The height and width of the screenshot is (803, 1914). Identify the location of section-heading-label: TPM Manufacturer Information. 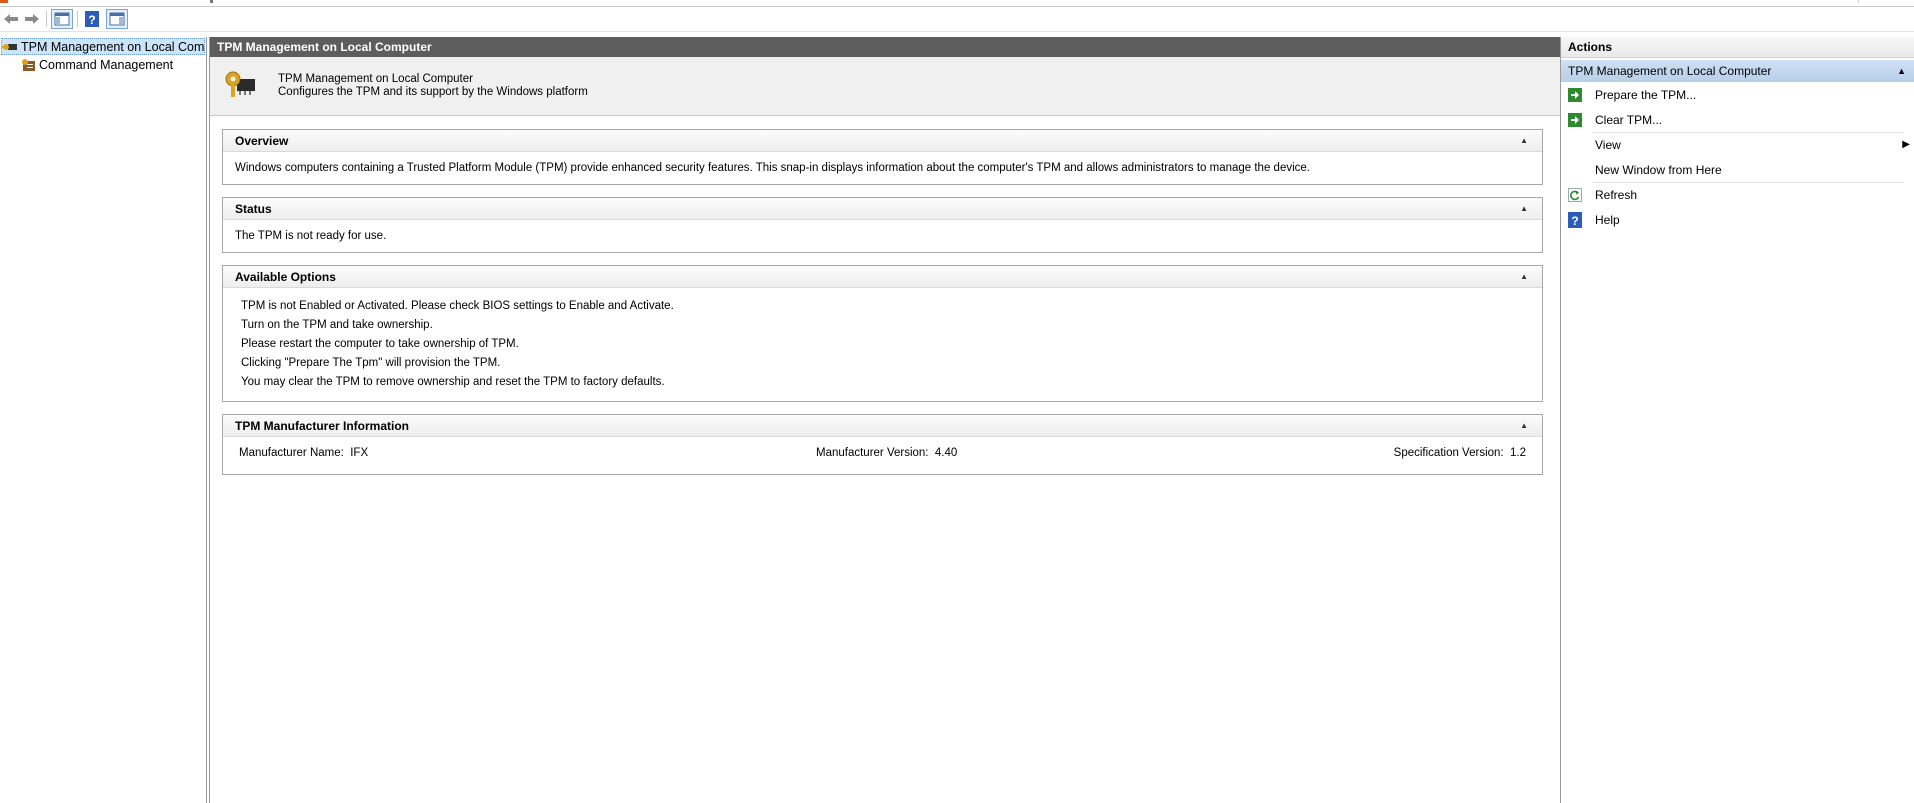
(322, 425).